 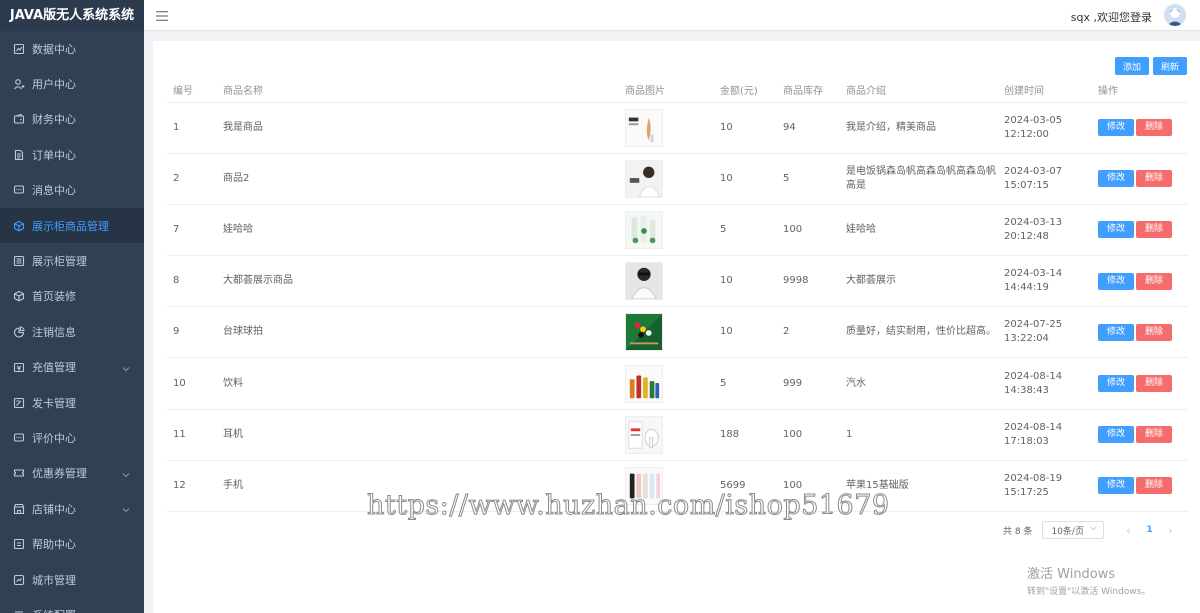 I want to click on cell-stock: 999, so click(x=808, y=383).